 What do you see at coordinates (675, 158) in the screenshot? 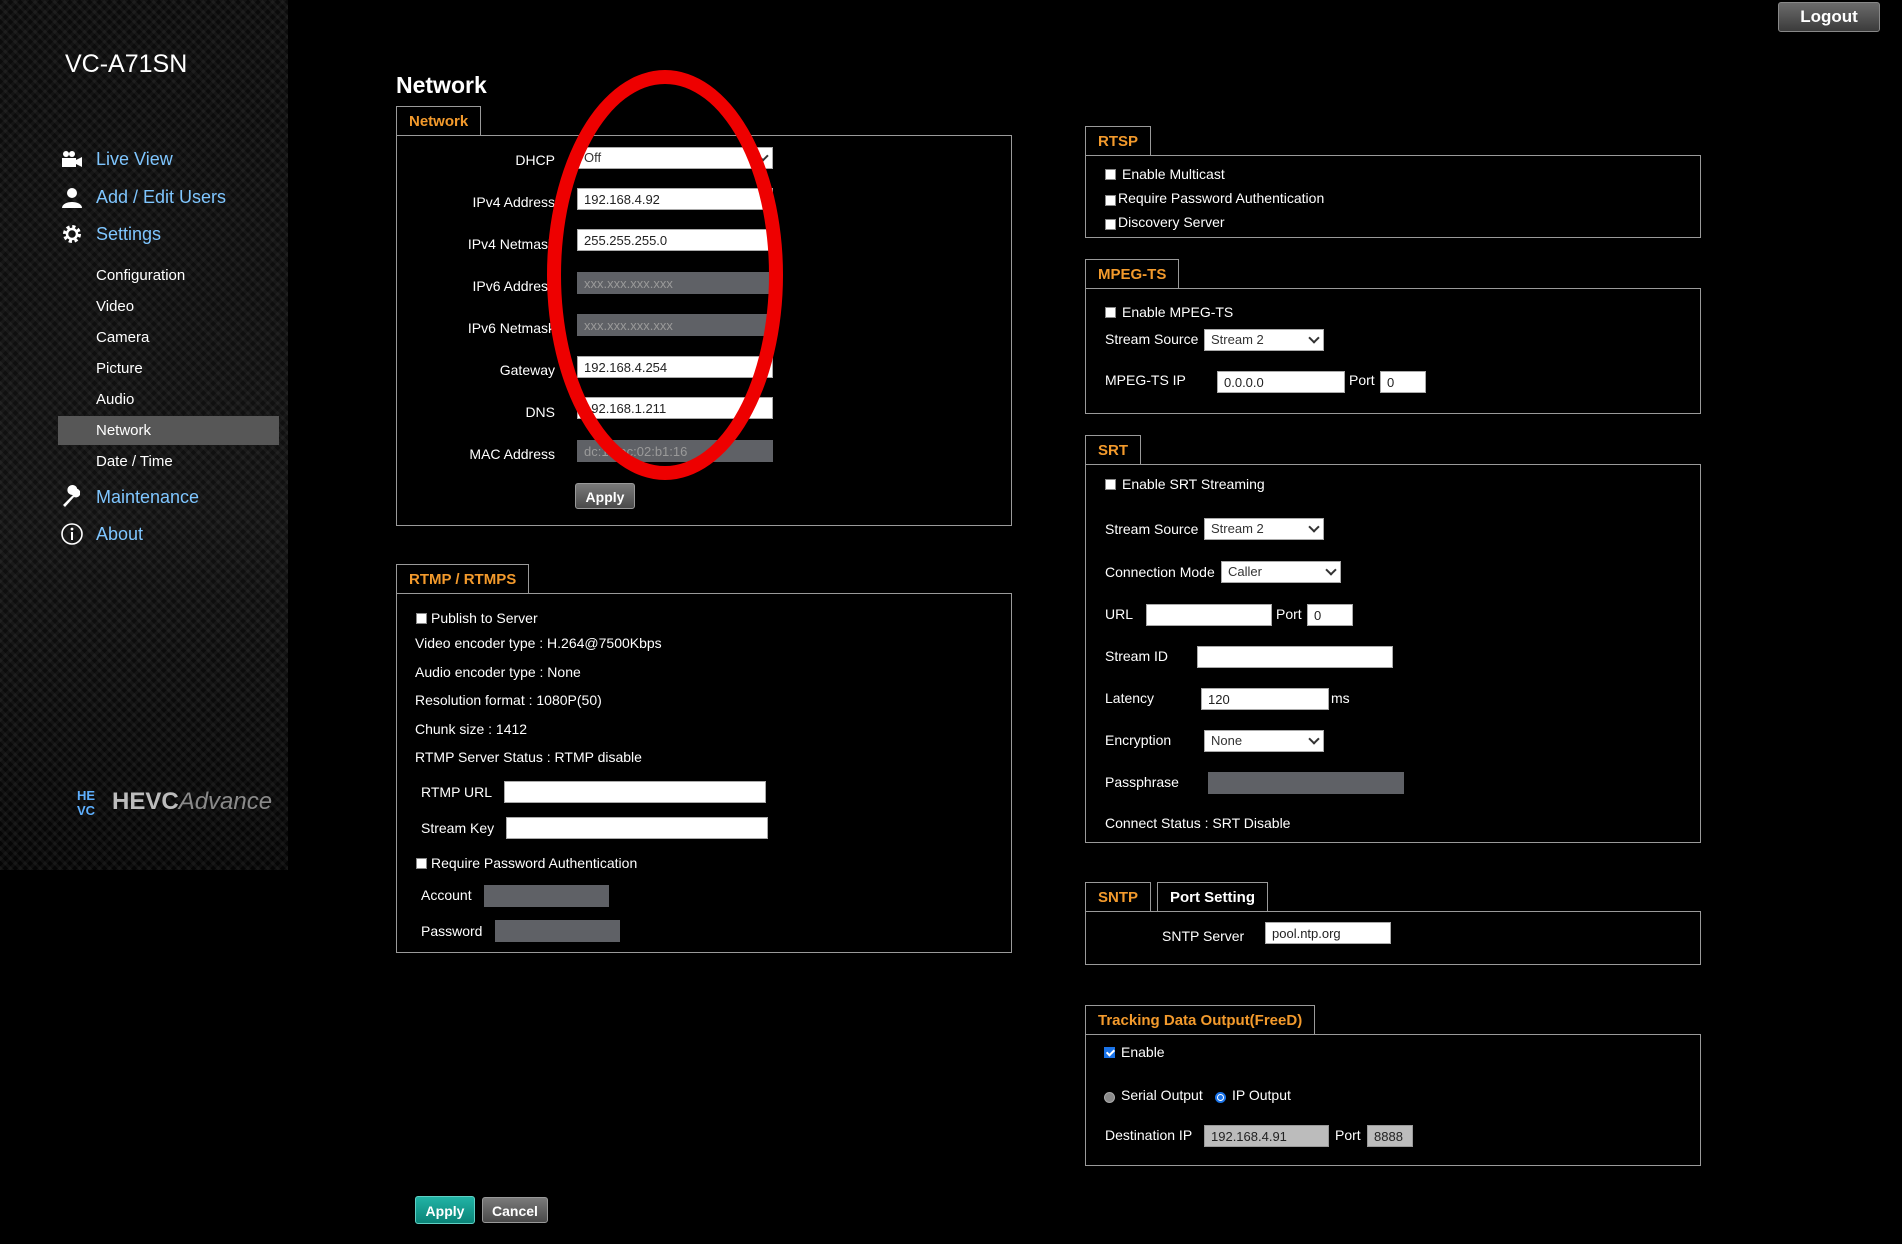
I see `dhcp-select: Off` at bounding box center [675, 158].